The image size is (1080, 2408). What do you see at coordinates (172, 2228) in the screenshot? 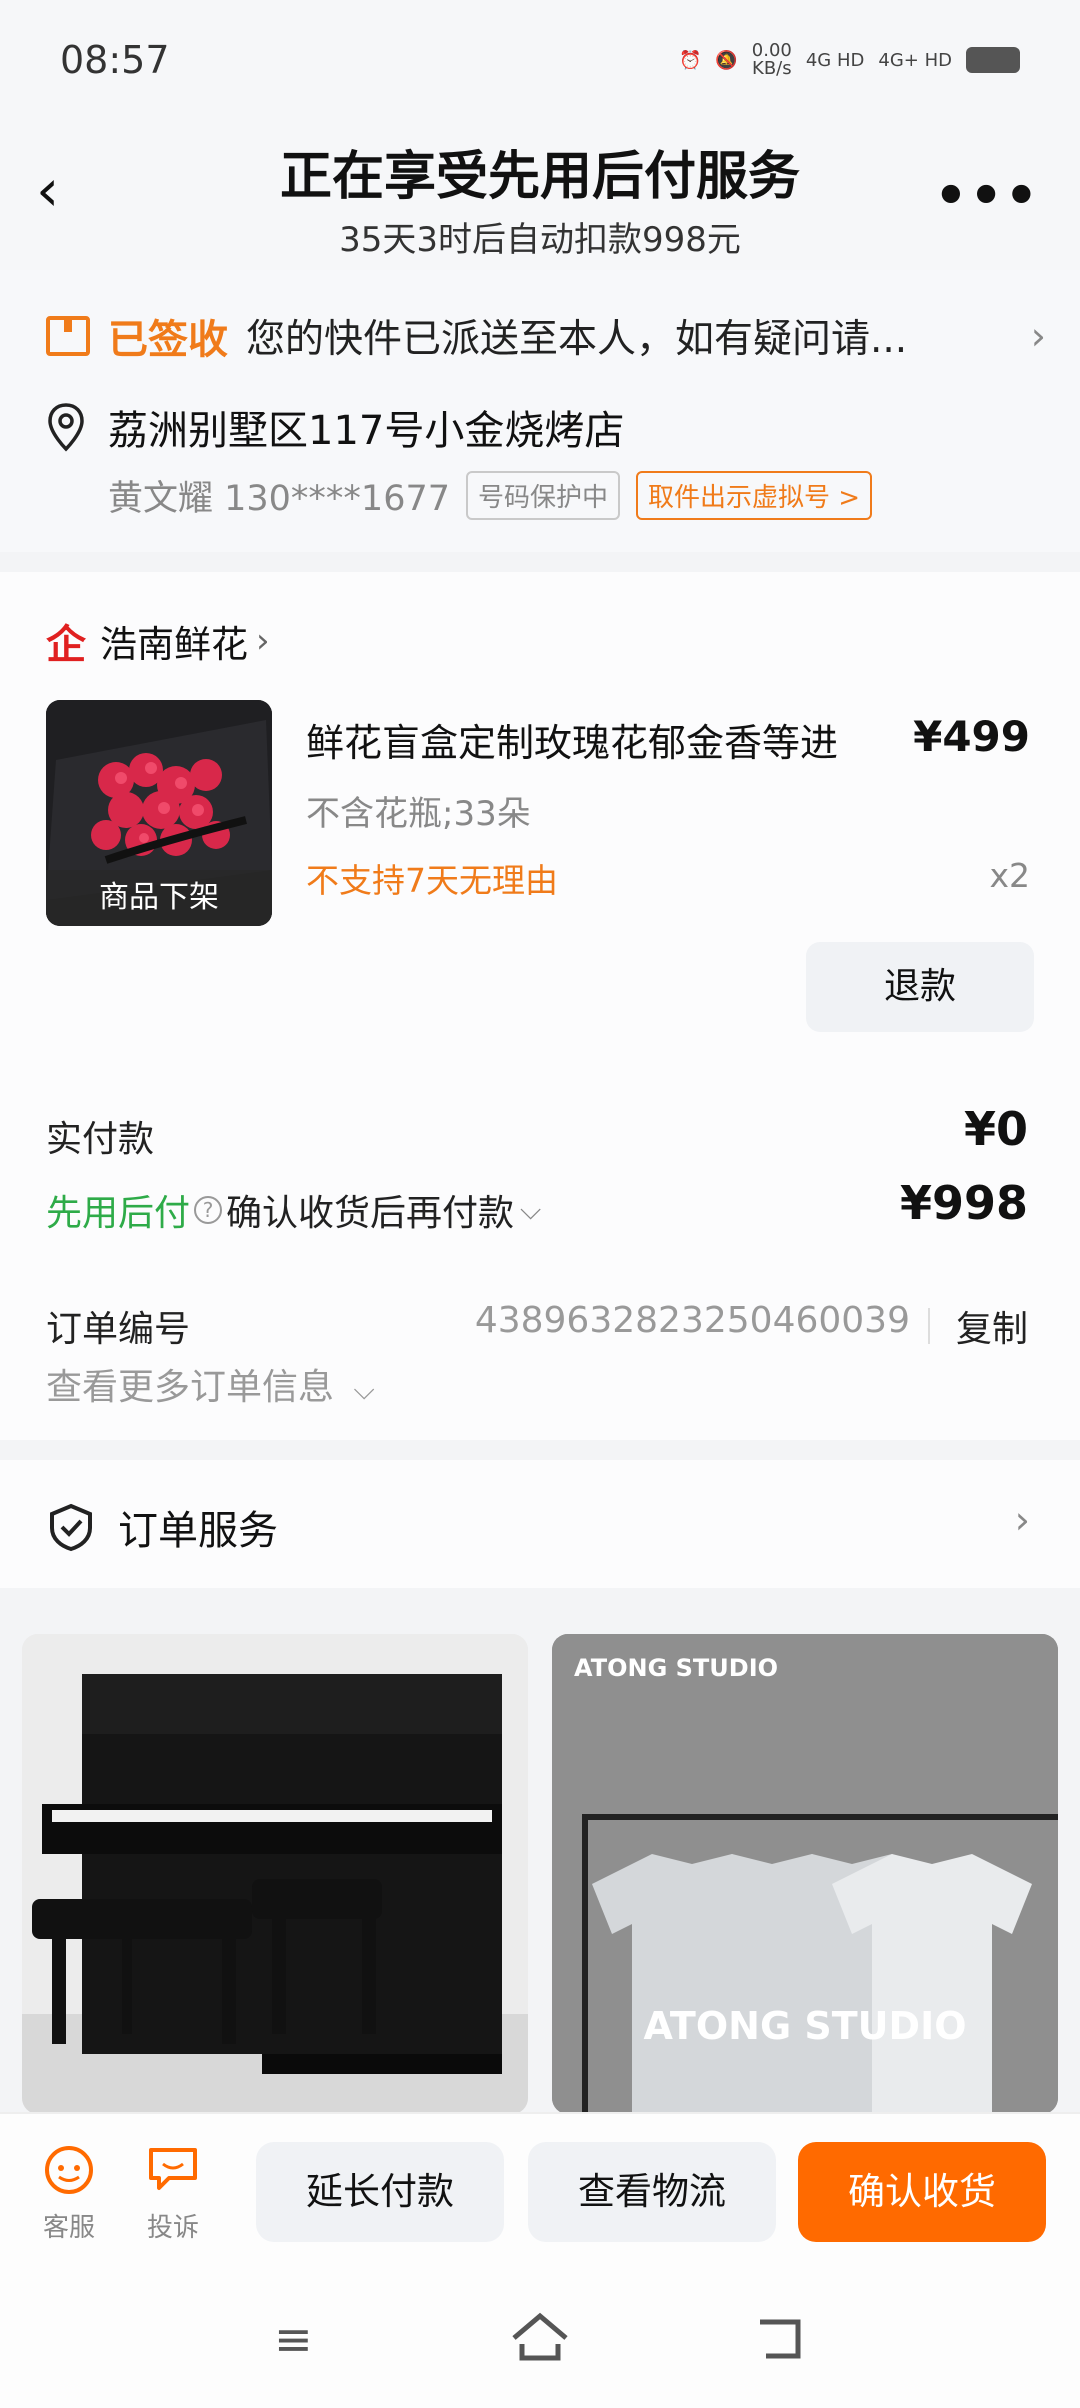
I see `complaint-label: 投诉` at bounding box center [172, 2228].